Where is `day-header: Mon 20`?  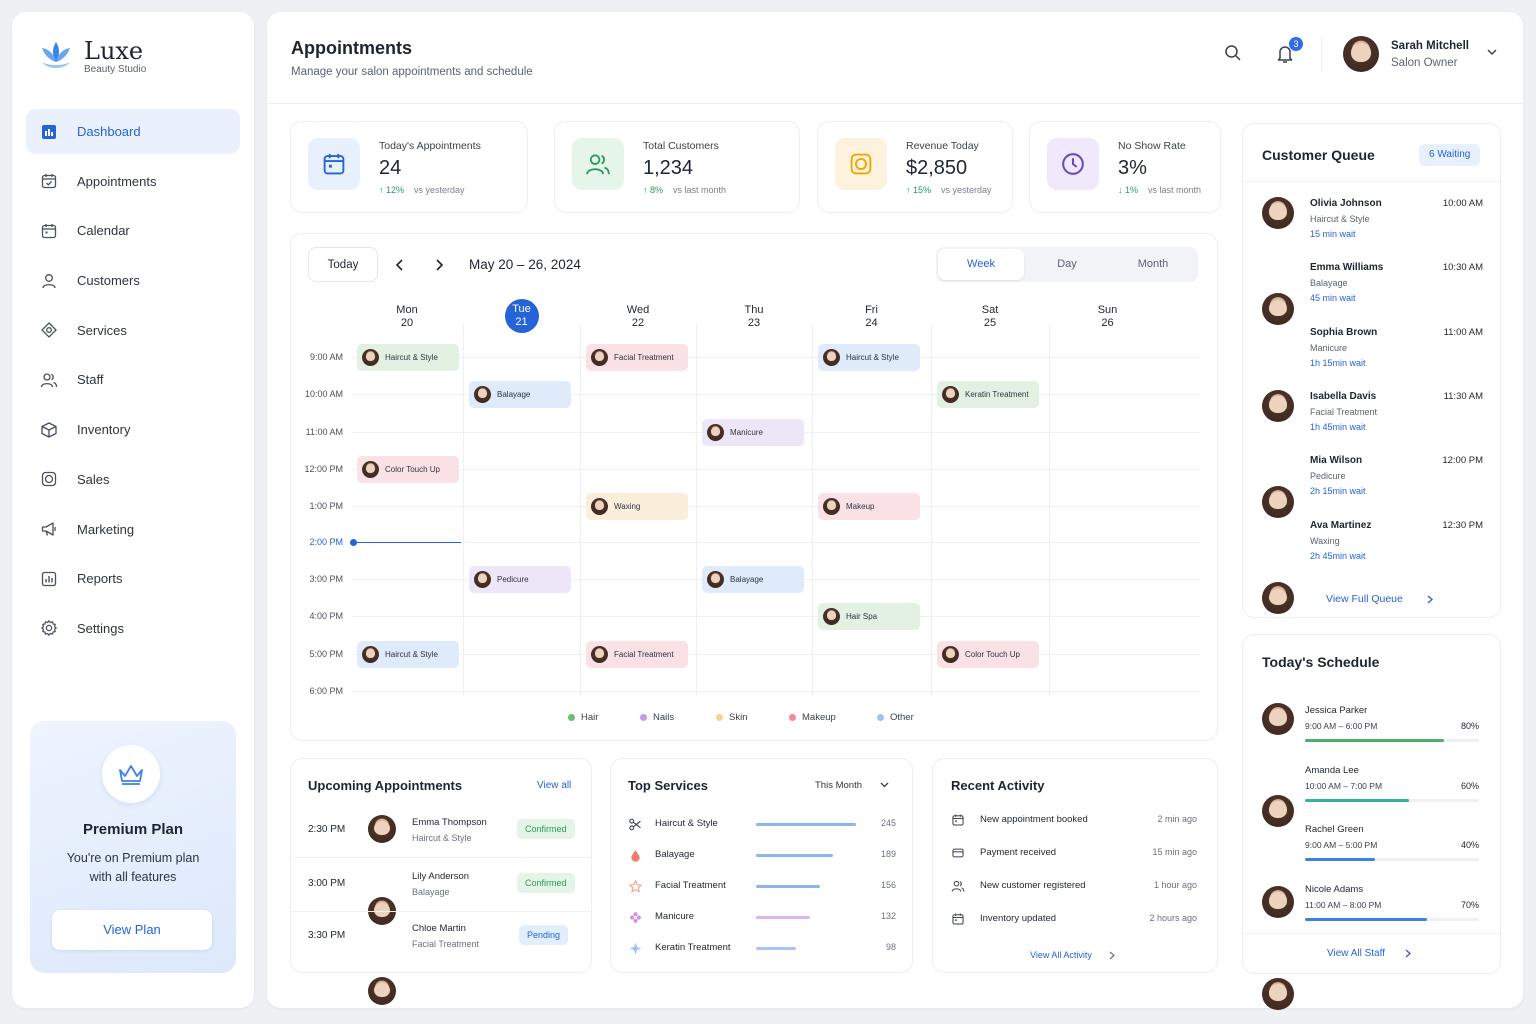
day-header: Mon 20 is located at coordinates (407, 317).